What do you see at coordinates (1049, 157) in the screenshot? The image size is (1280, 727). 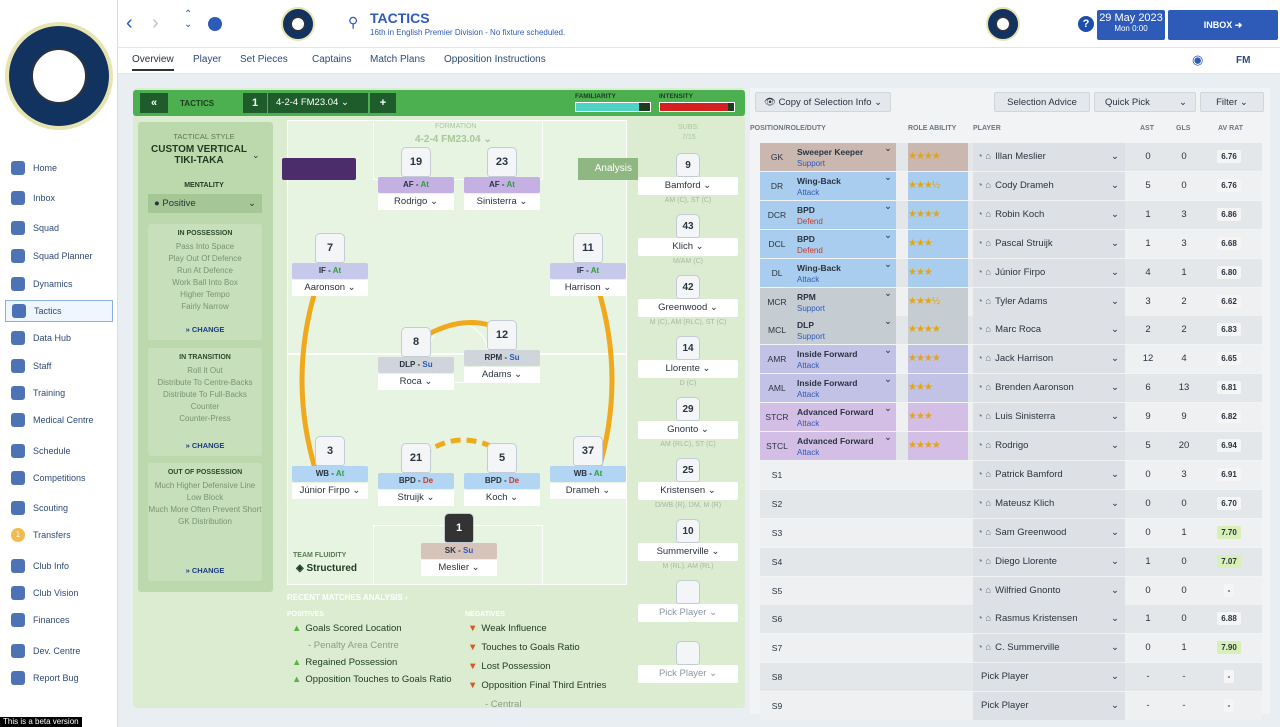 I see `player-cell: ◔ ⌂ Illan Meslier ⌄` at bounding box center [1049, 157].